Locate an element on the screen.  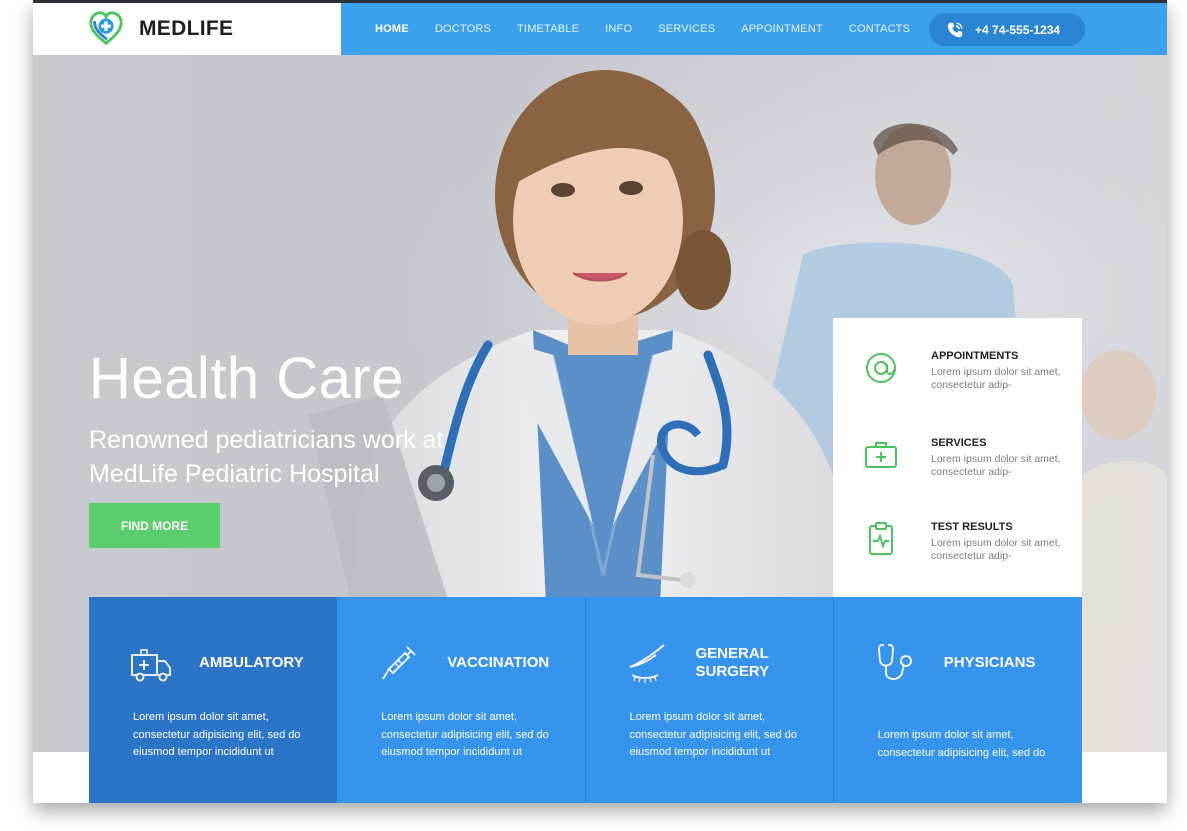
medical-kit-icon is located at coordinates (881, 455).